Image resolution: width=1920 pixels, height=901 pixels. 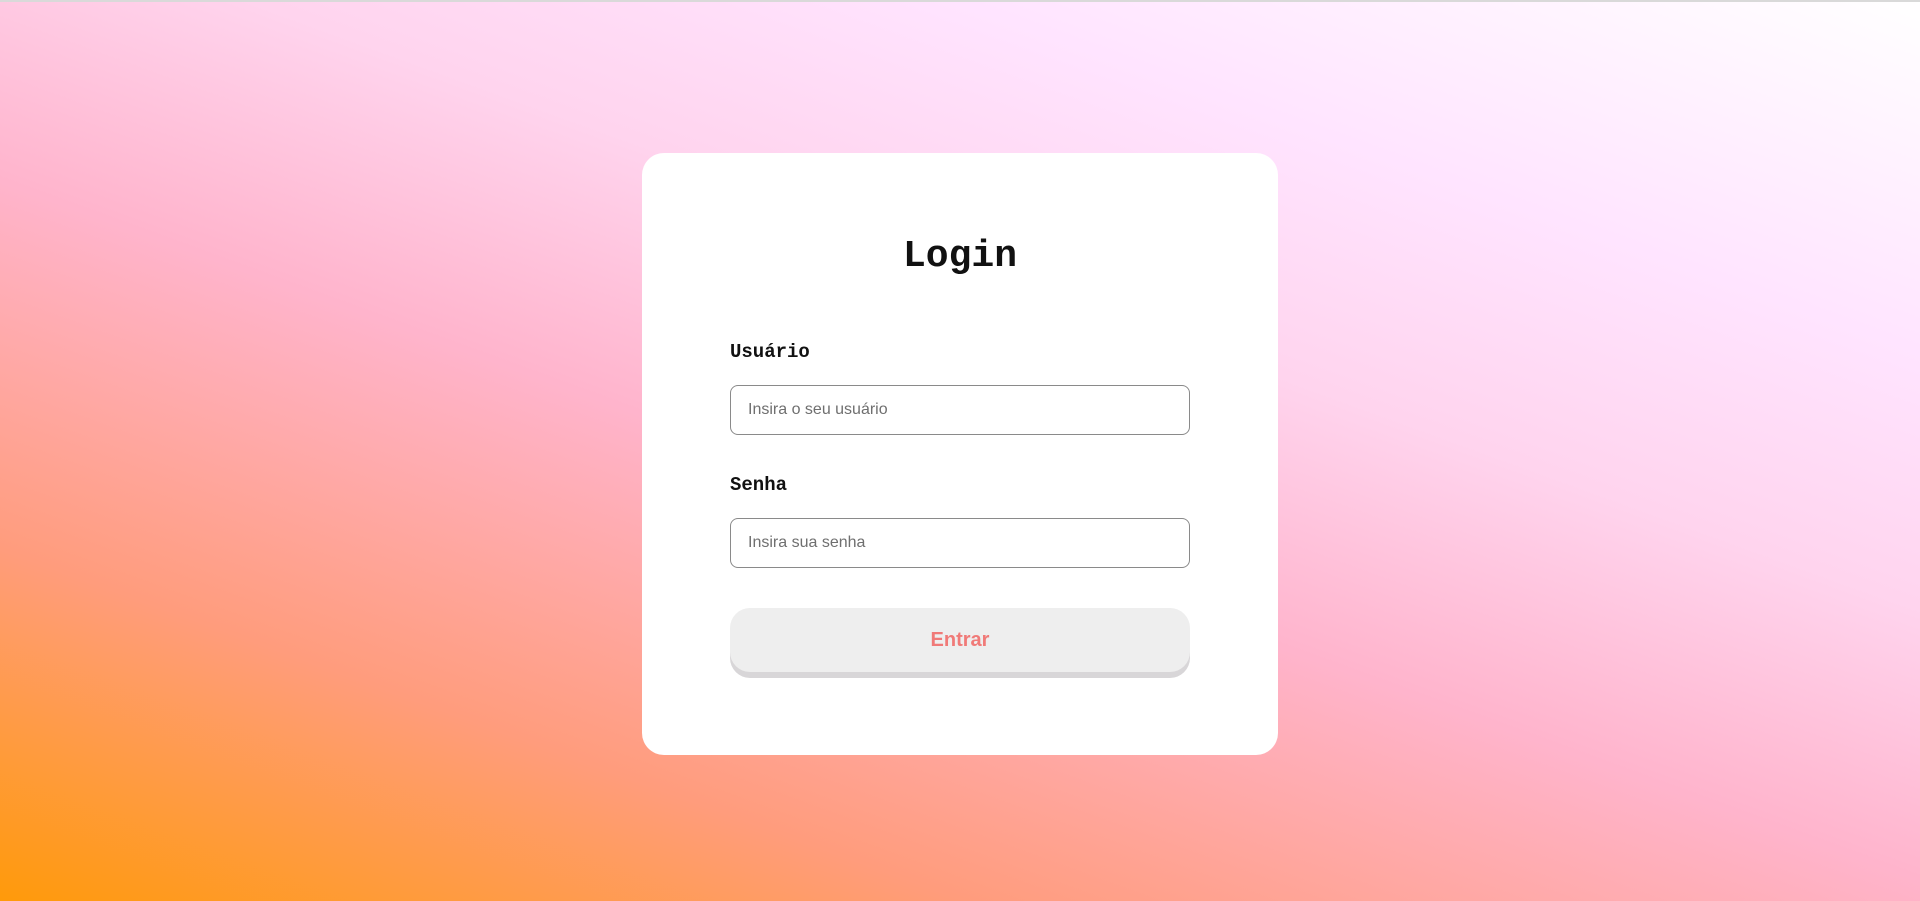 I want to click on login-title: Login, so click(x=960, y=256).